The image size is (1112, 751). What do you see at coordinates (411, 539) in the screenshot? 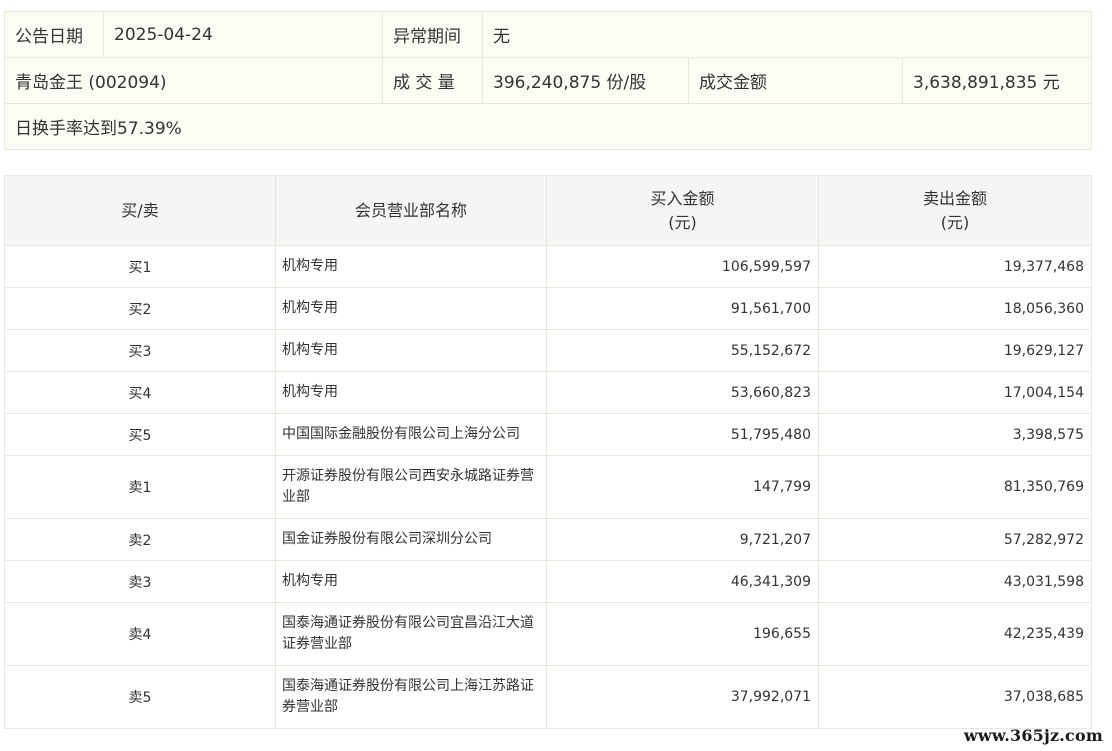
I see `row-member: 国金证券股份有限公司深圳分公司` at bounding box center [411, 539].